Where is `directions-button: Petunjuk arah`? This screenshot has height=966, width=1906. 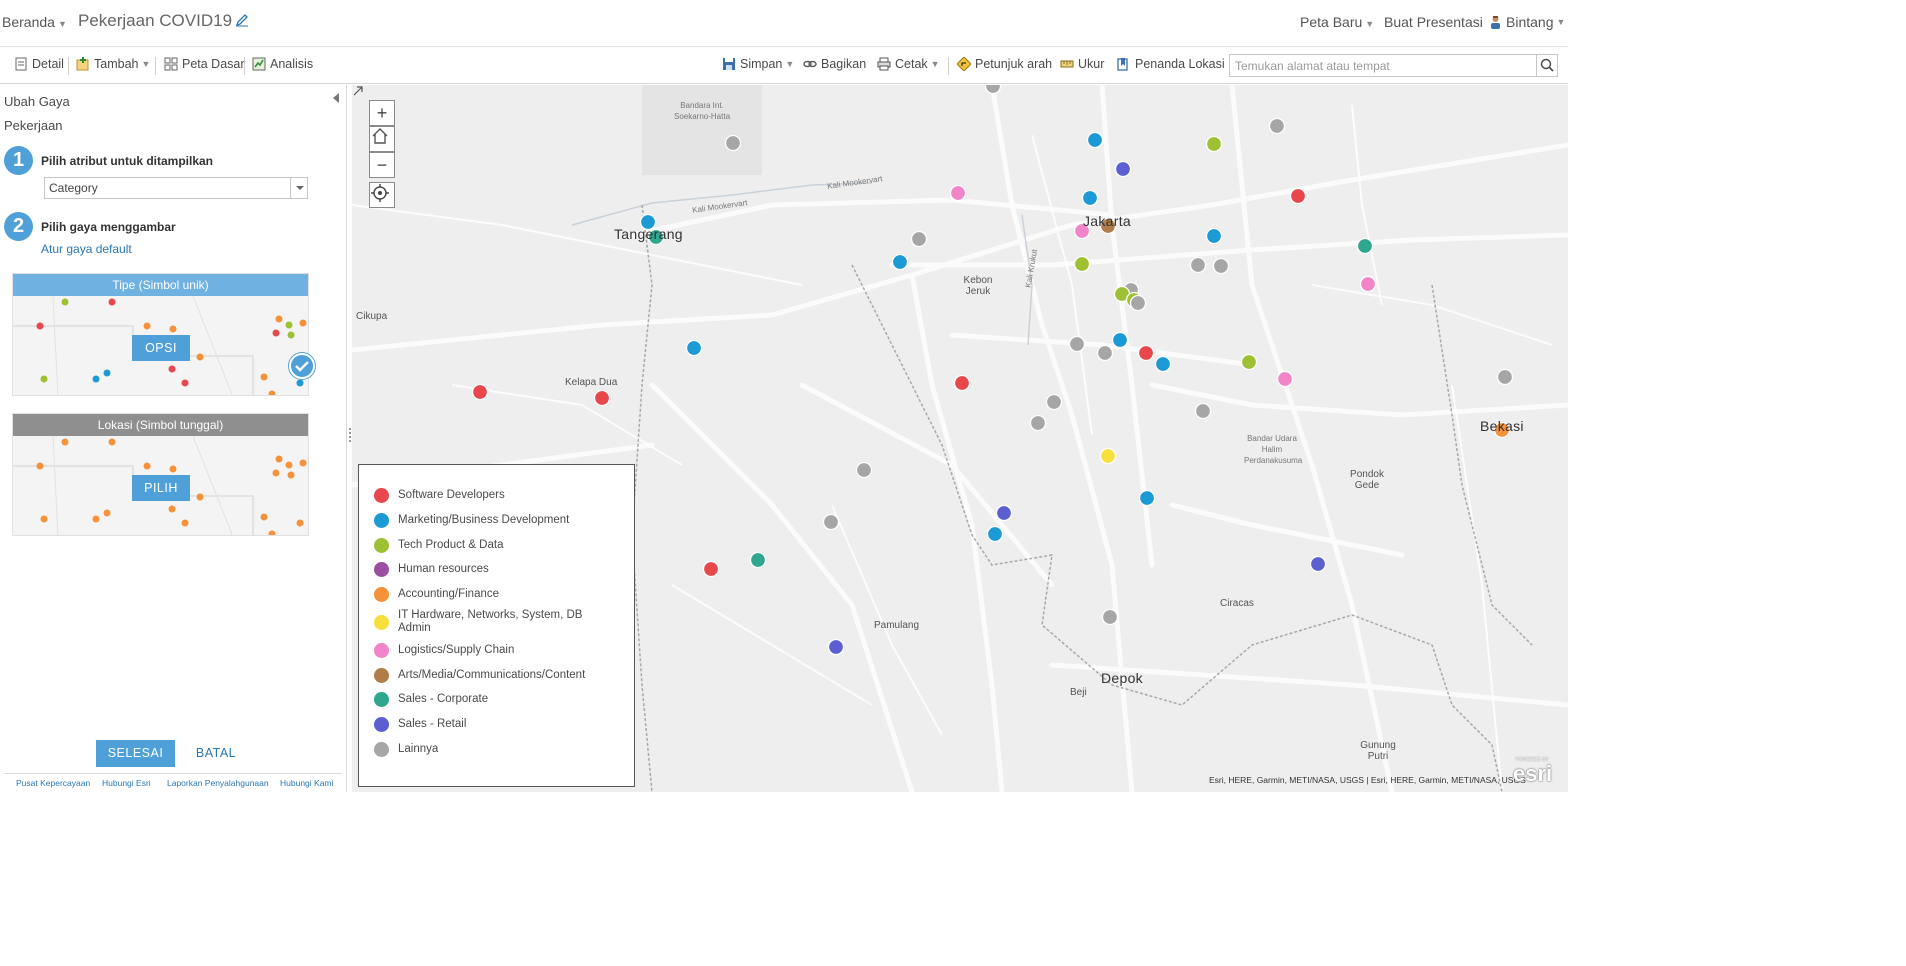
directions-button: Petunjuk arah is located at coordinates (1004, 64).